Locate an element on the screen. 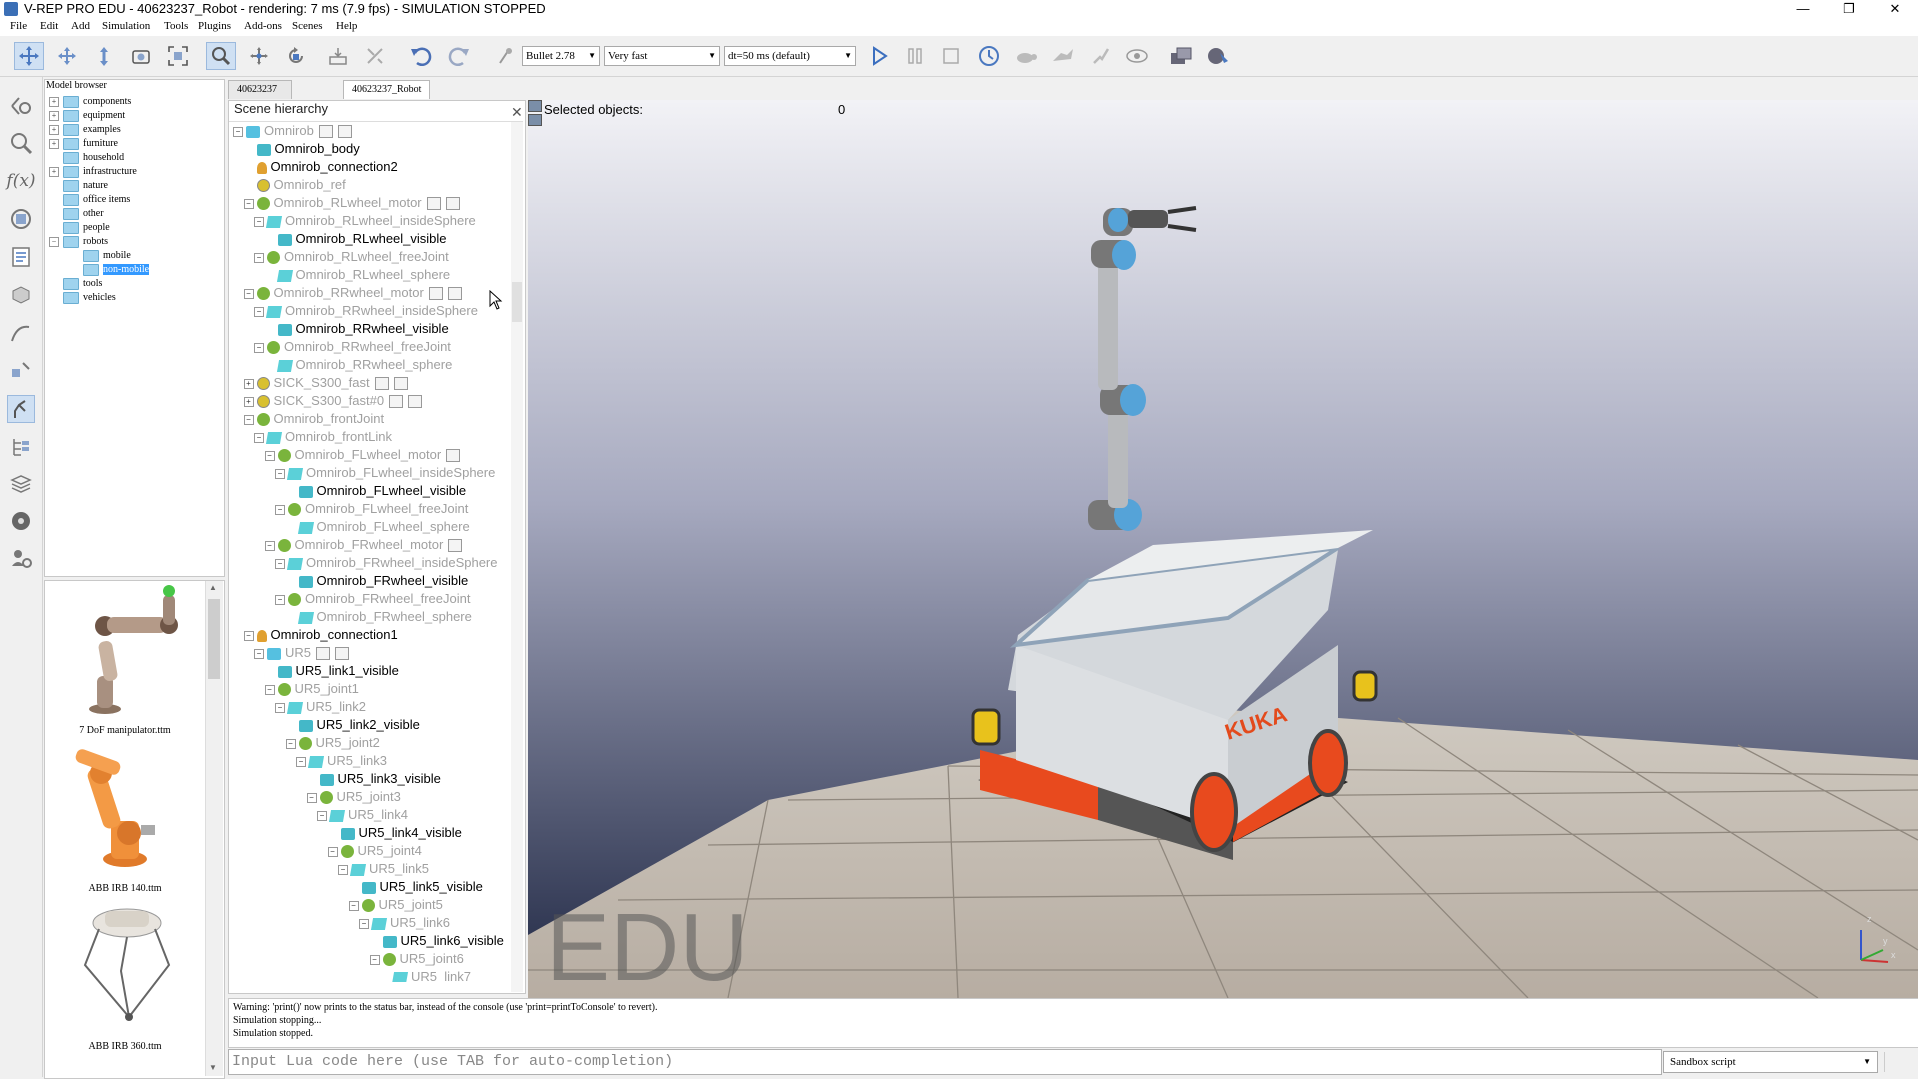 The image size is (1918, 1079). expand-icon: − is located at coordinates (54, 241).